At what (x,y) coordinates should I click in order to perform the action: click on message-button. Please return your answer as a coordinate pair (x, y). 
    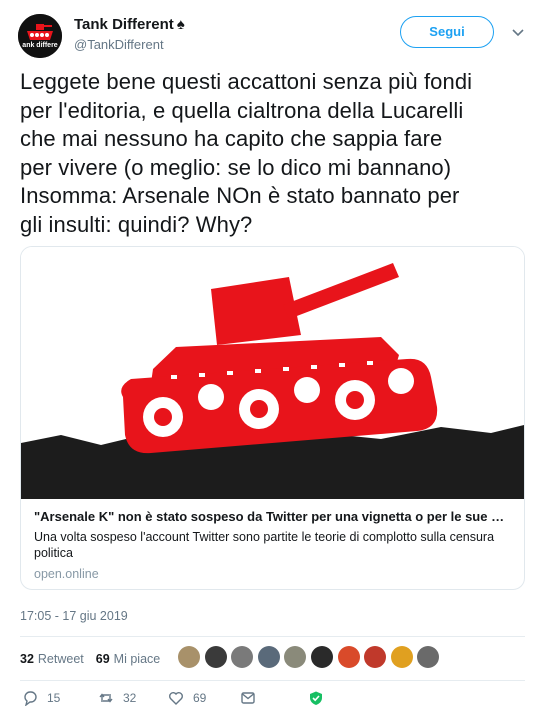
    Looking at the image, I should click on (248, 698).